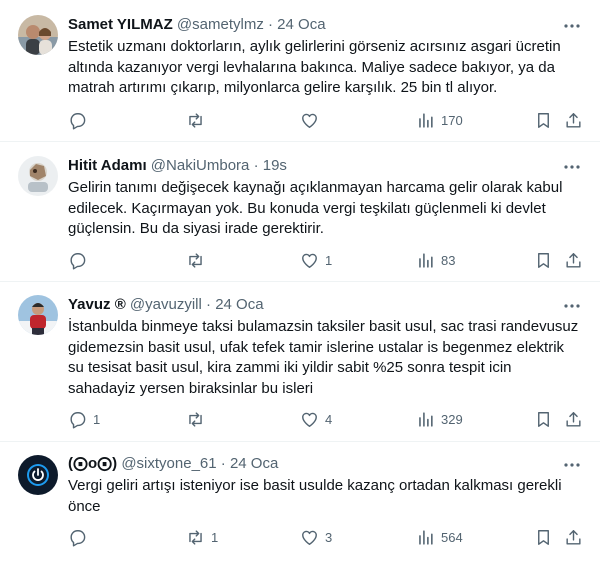  I want to click on user-handle: @yavuzyill, so click(166, 304).